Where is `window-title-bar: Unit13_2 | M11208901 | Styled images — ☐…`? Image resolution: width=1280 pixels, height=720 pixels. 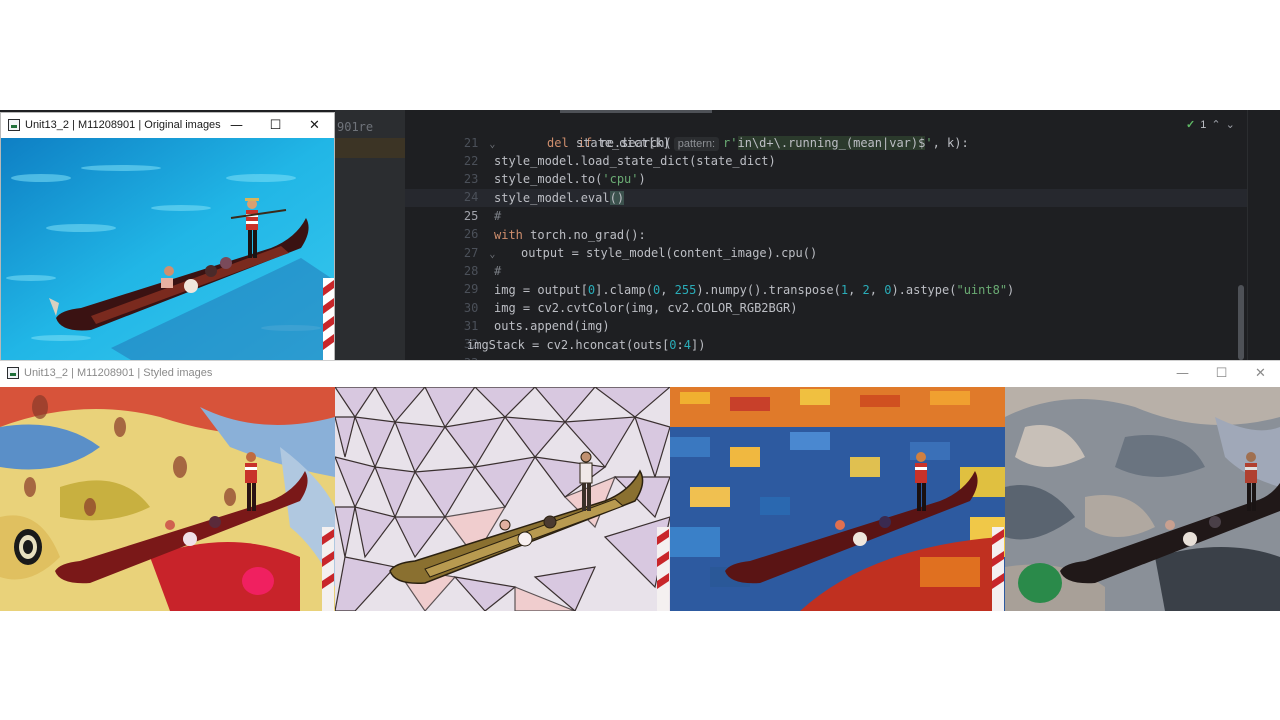
window-title-bar: Unit13_2 | M11208901 | Styled images — ☐… is located at coordinates (640, 373).